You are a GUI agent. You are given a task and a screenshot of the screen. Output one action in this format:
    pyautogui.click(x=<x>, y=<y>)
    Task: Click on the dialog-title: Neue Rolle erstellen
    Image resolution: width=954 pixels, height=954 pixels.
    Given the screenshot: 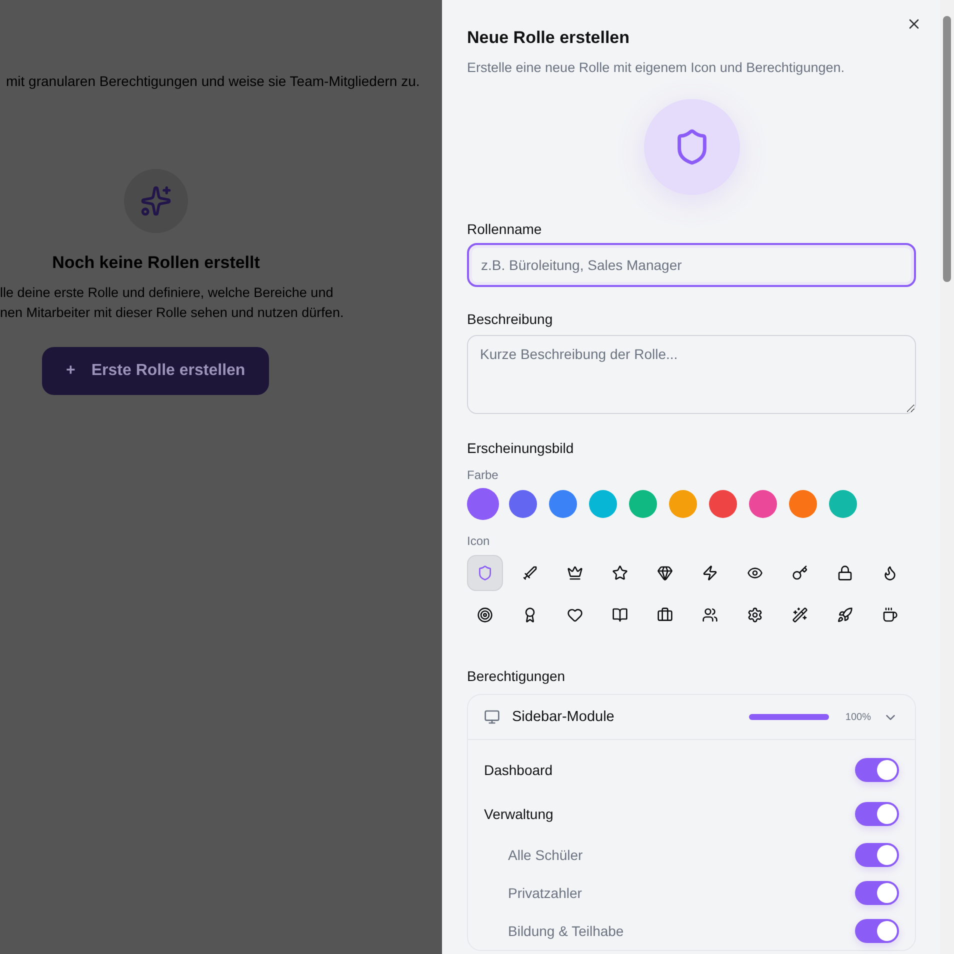 What is the action you would take?
    pyautogui.click(x=549, y=38)
    